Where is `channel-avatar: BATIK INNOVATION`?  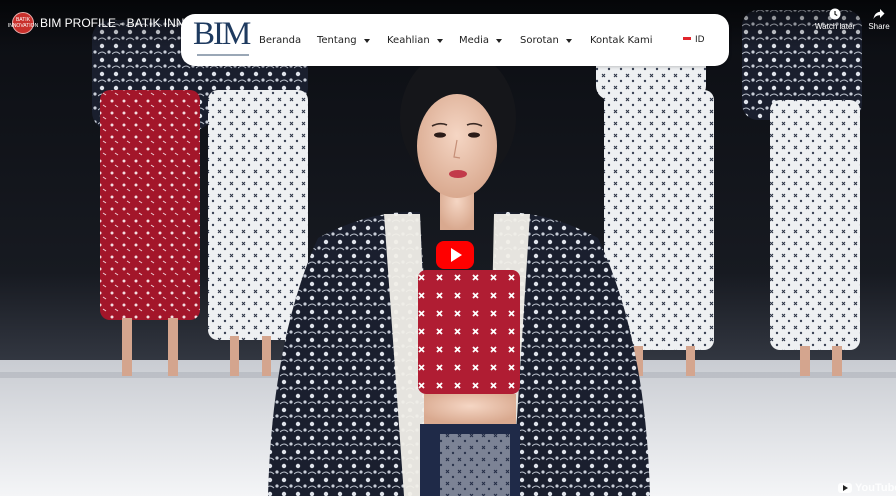 channel-avatar: BATIK INNOVATION is located at coordinates (23, 23).